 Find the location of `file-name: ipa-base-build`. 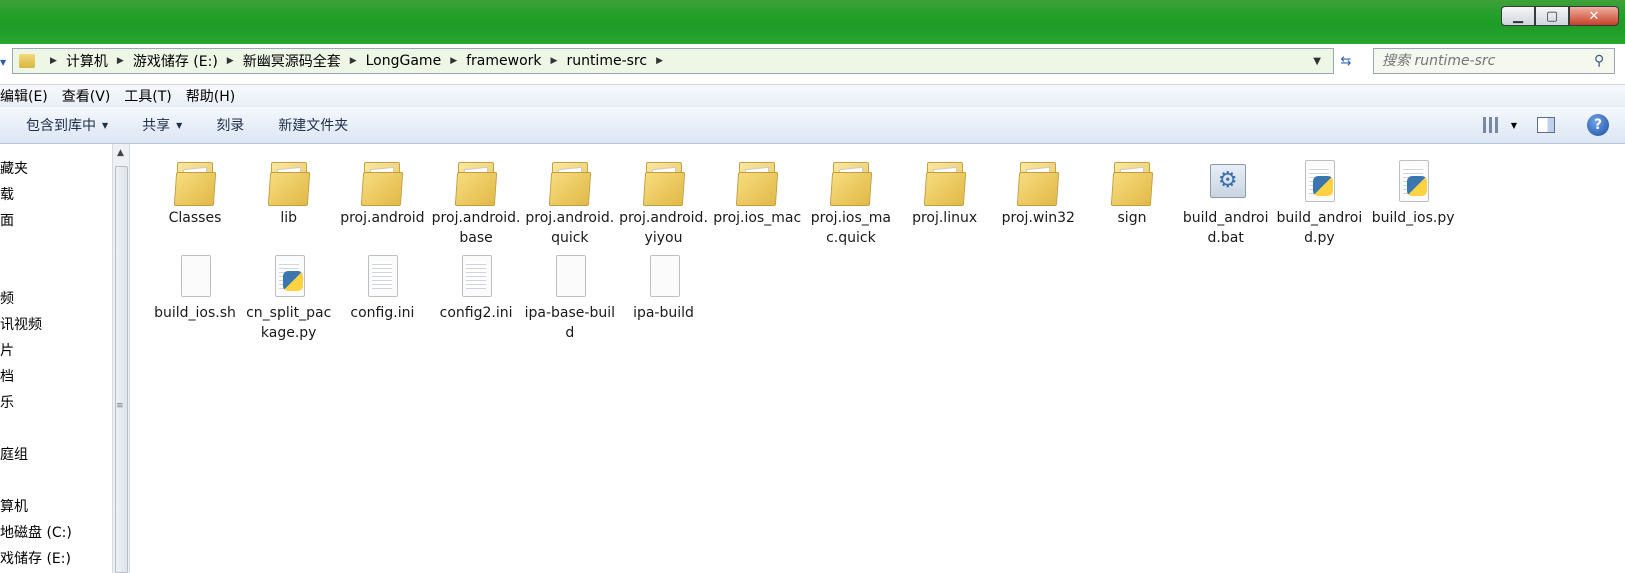

file-name: ipa-base-build is located at coordinates (569, 323).